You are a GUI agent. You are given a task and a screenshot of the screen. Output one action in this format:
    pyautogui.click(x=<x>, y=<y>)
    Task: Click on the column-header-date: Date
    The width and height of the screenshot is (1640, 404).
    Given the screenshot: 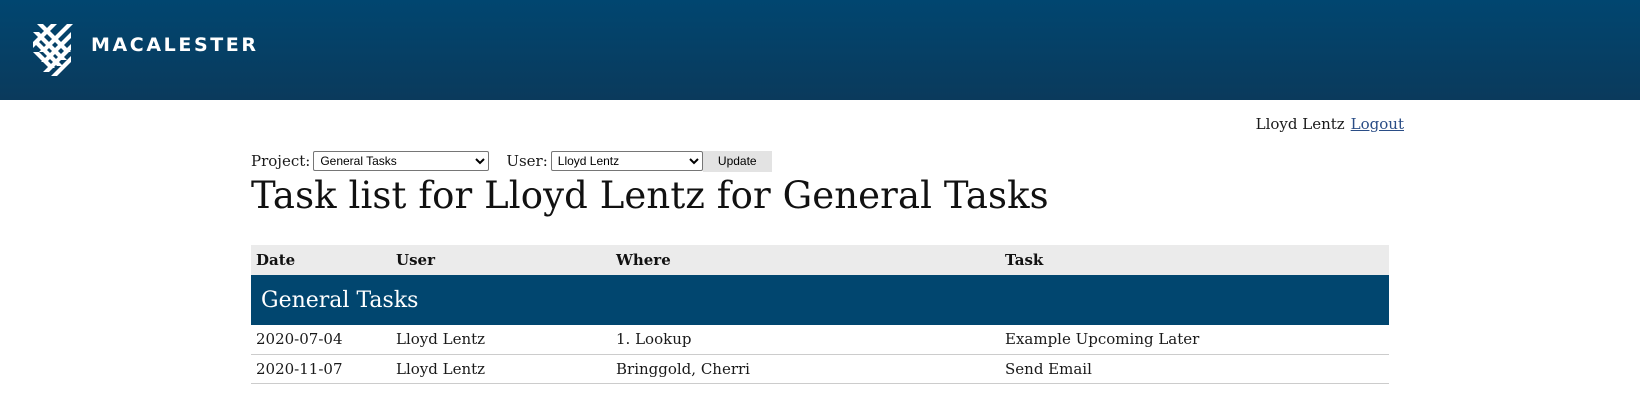 What is the action you would take?
    pyautogui.click(x=321, y=260)
    